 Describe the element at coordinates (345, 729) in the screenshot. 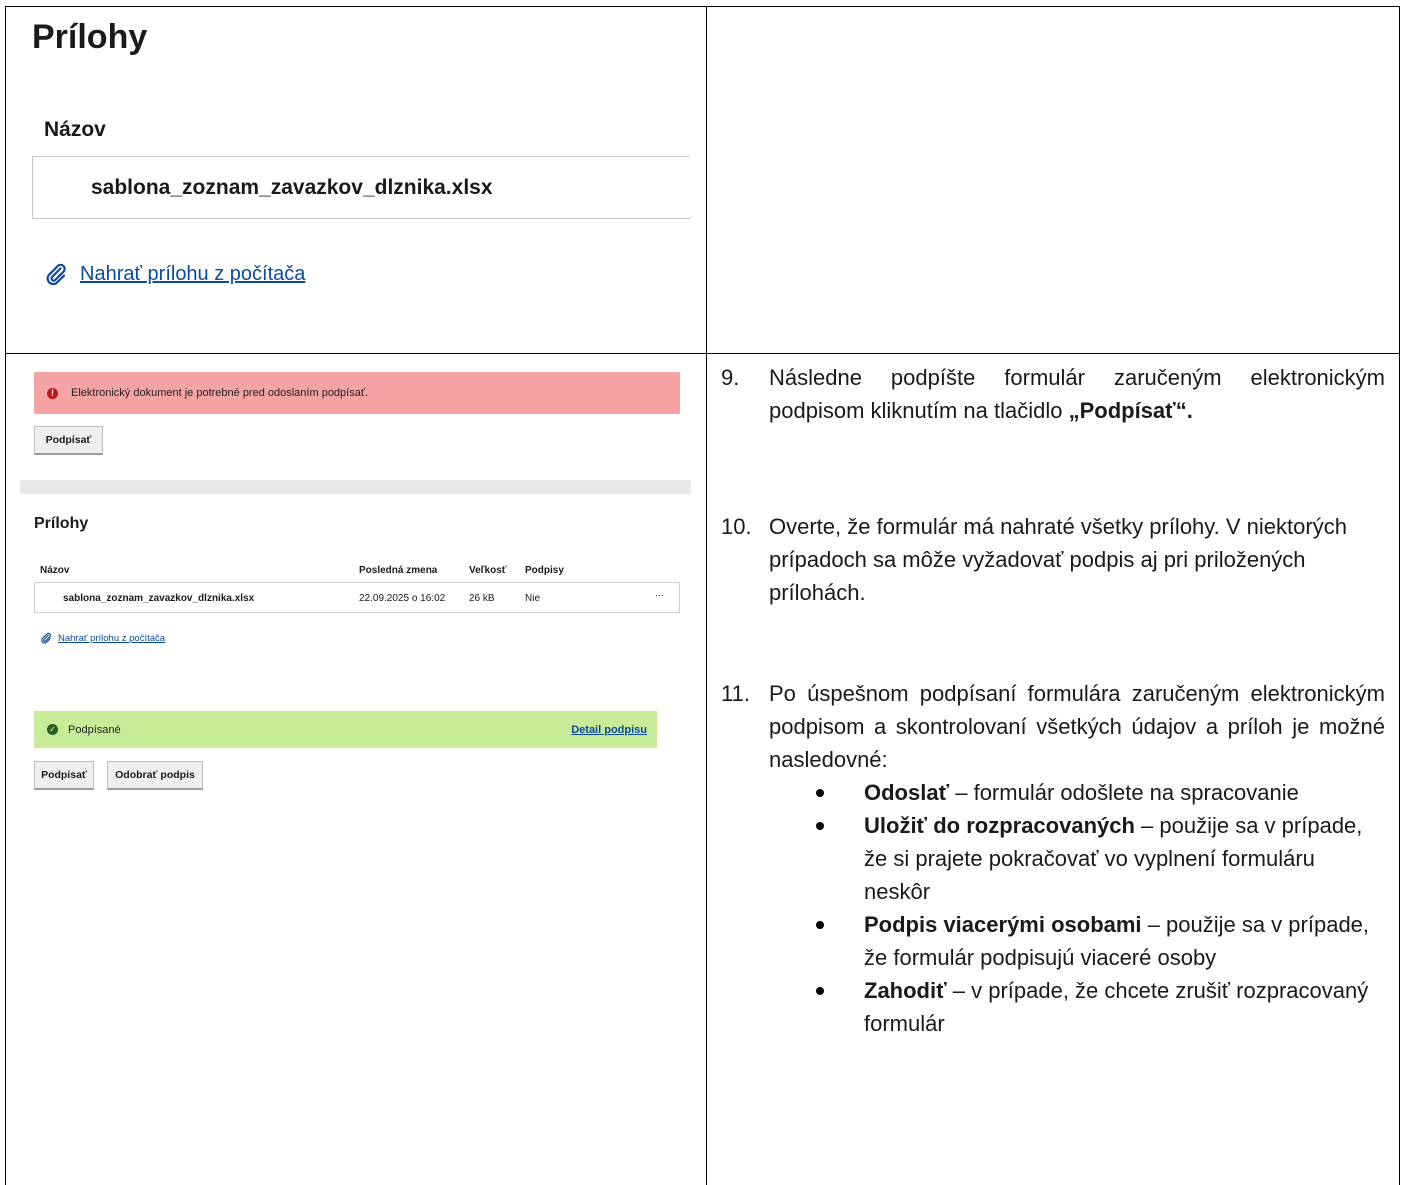

I see `signed-banner: ✓ Podpísané Detail podpisu` at that location.